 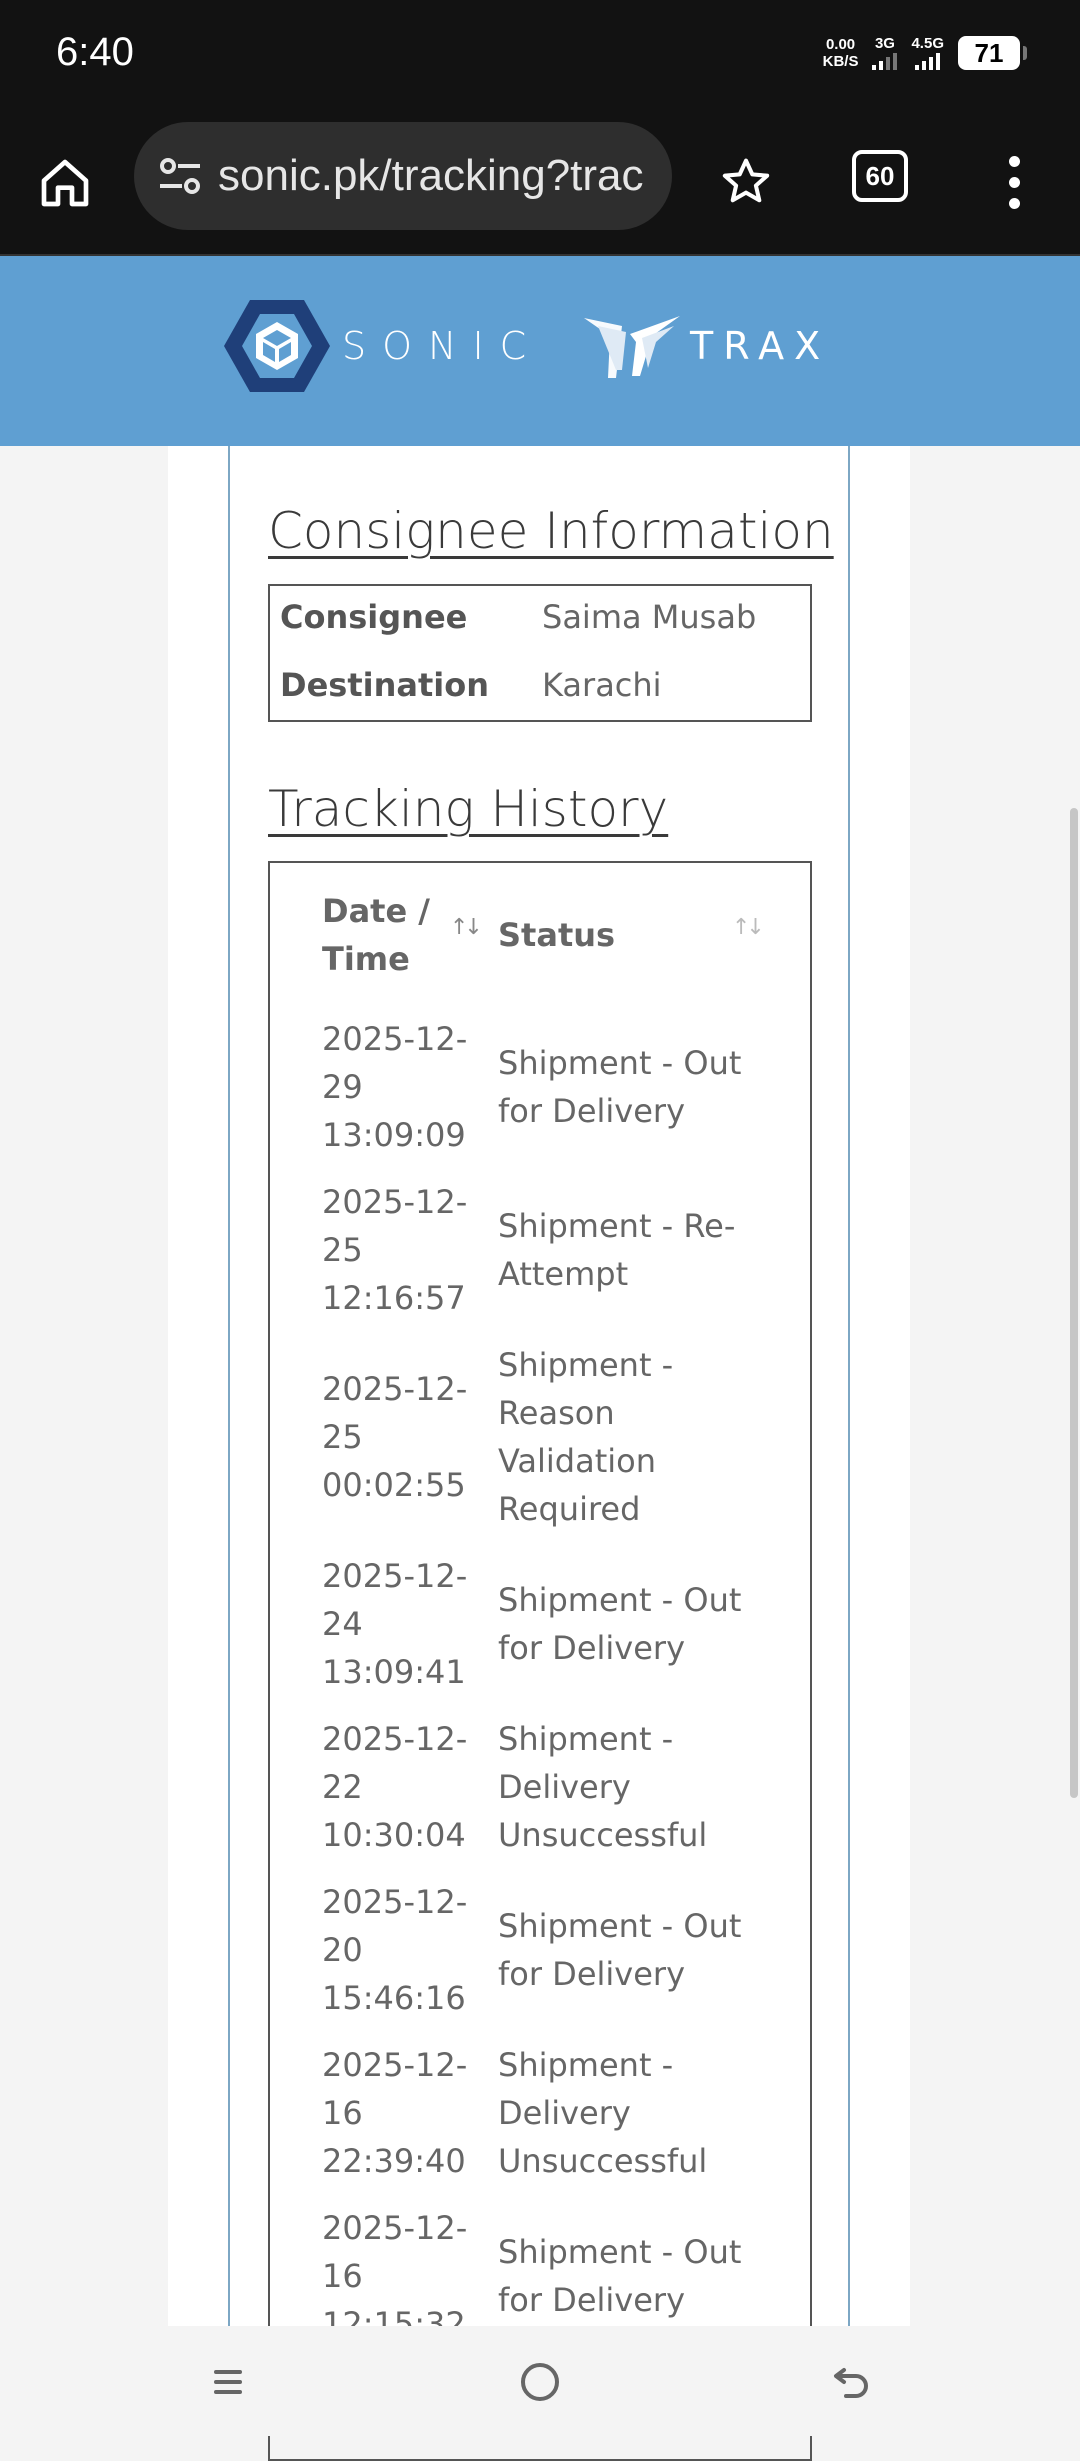 What do you see at coordinates (397, 1624) in the screenshot?
I see `table-row-date: 2025-12- 24 13:09:41` at bounding box center [397, 1624].